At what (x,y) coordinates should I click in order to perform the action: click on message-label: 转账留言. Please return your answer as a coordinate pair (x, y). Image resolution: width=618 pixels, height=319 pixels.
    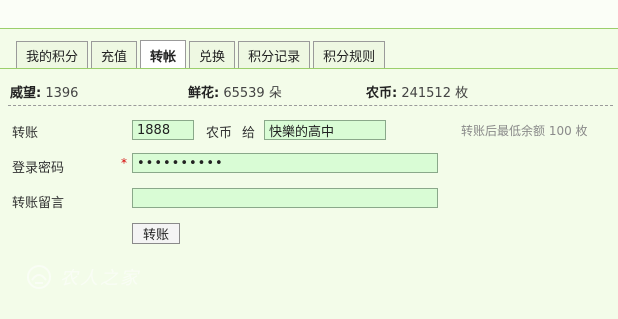
    Looking at the image, I should click on (38, 203).